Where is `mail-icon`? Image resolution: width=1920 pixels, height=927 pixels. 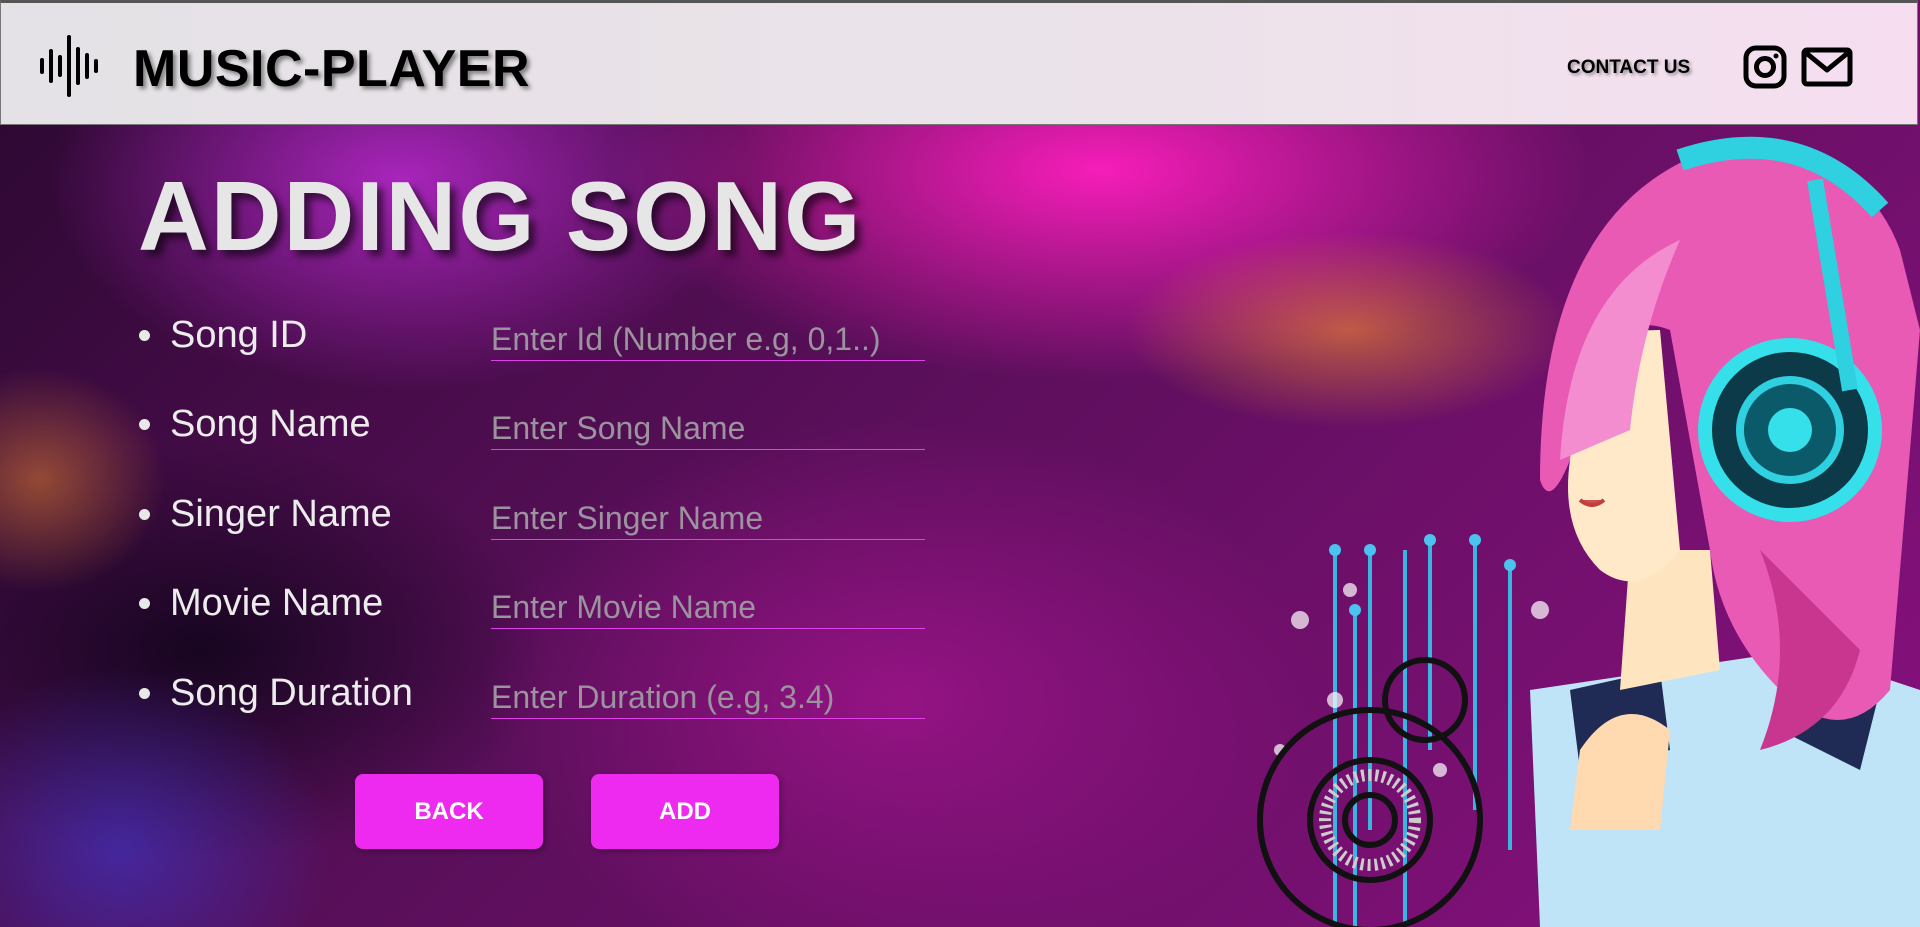
mail-icon is located at coordinates (1827, 67).